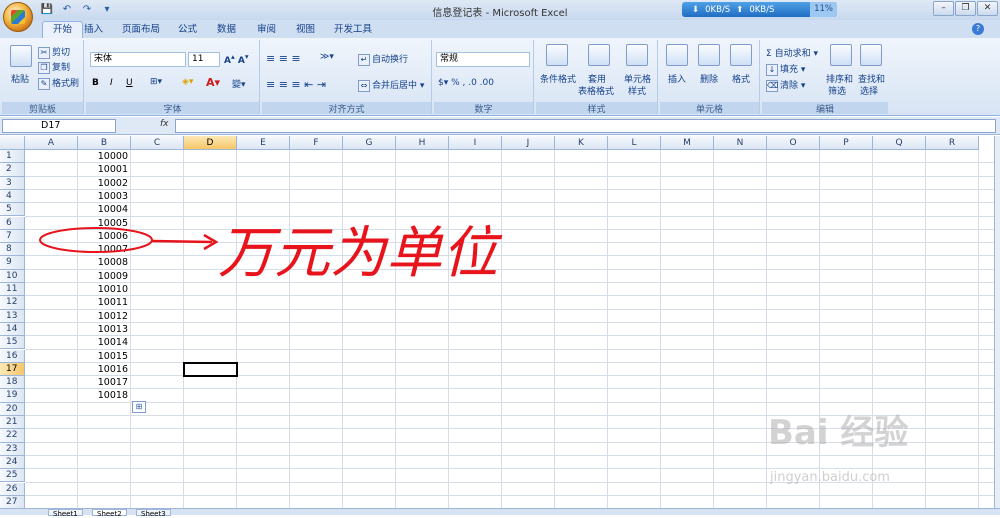  I want to click on delete-button: 删除, so click(709, 78).